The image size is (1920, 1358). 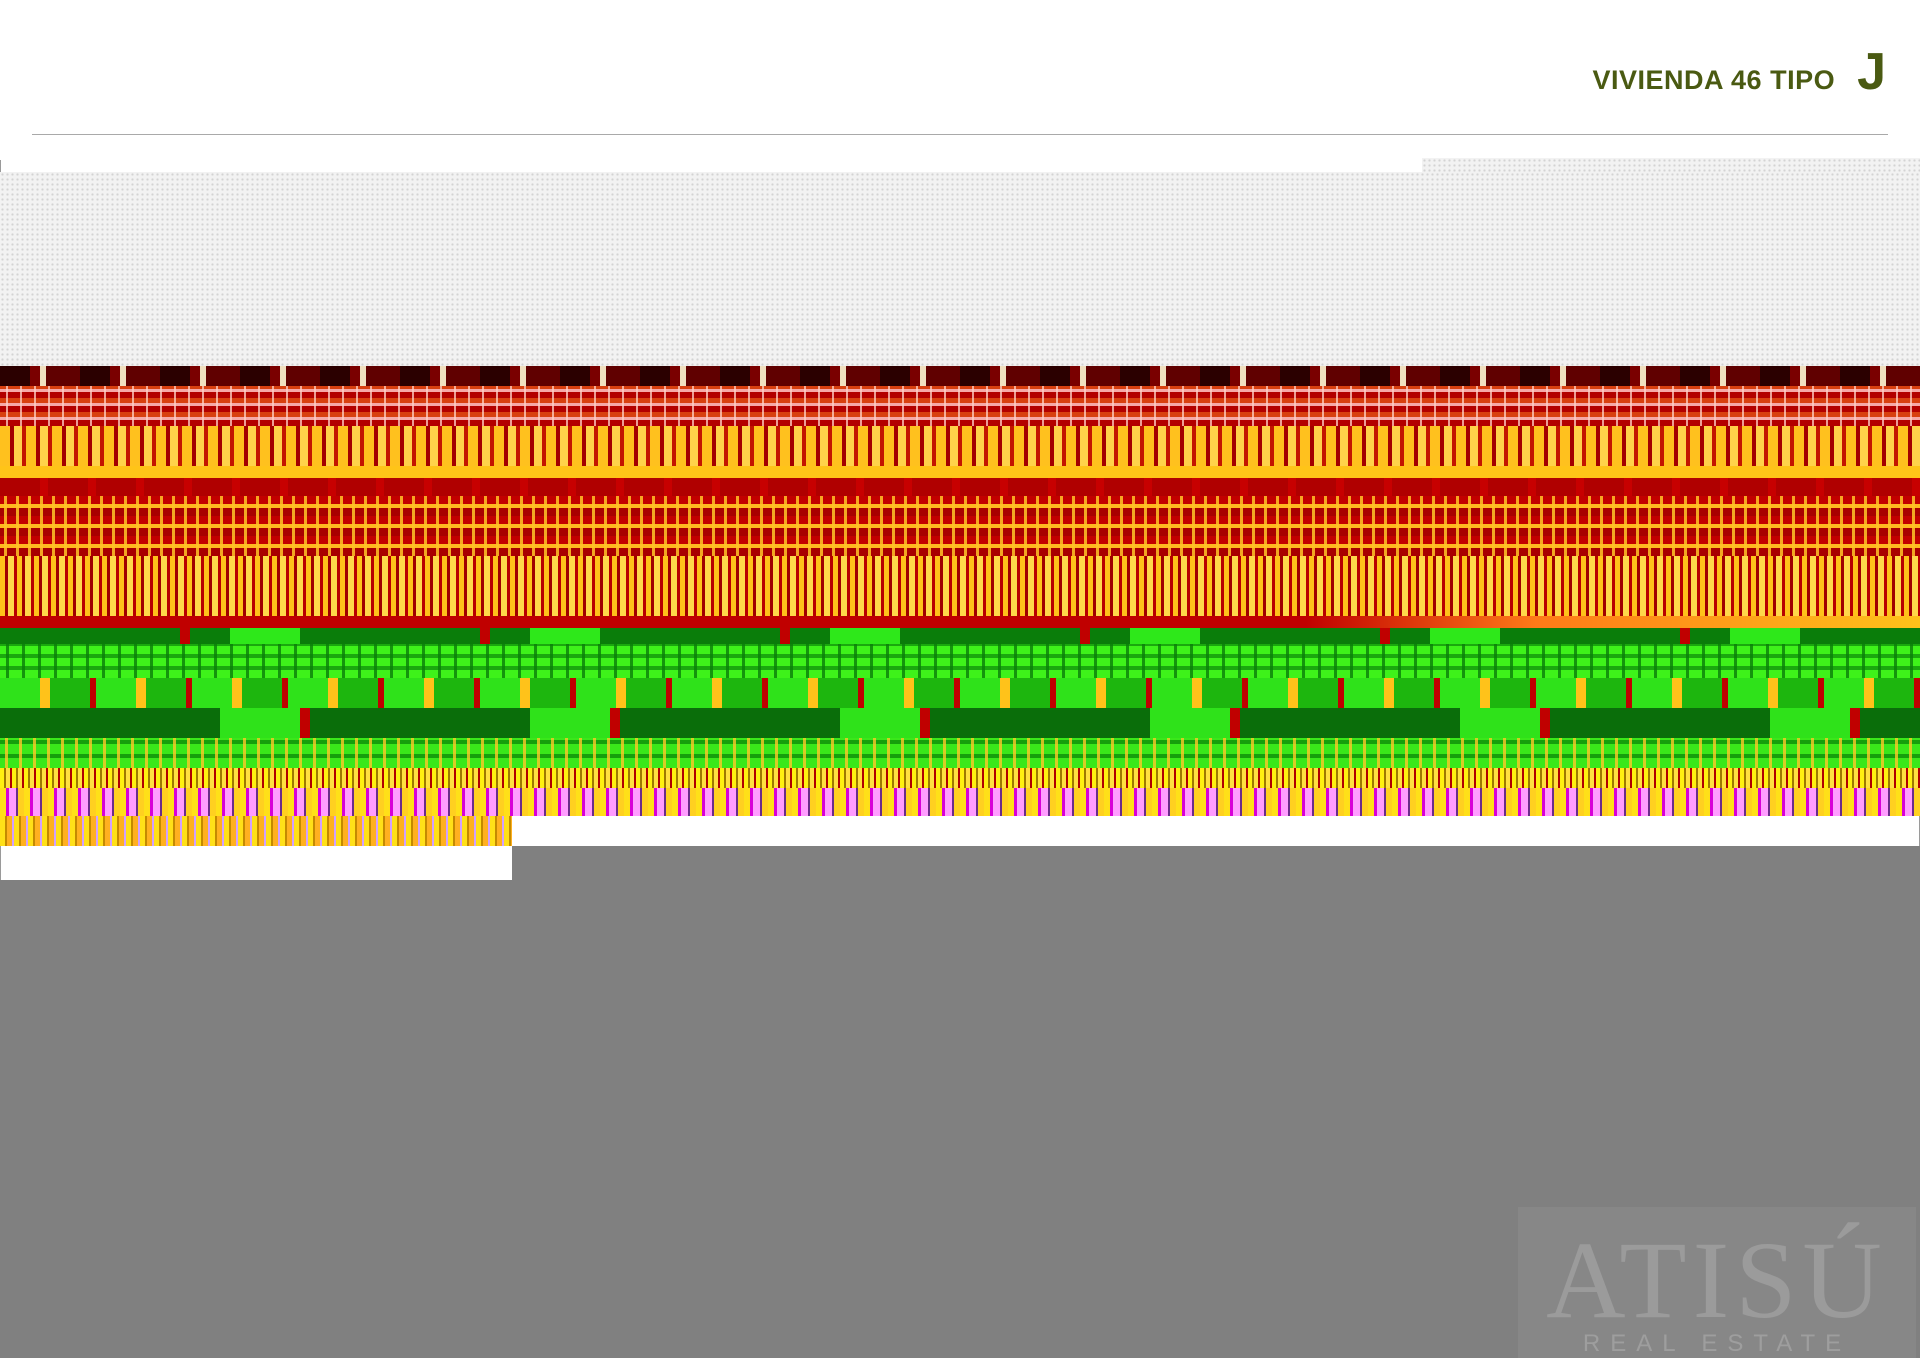 I want to click on watermark-tagline: REAL ESTATE, so click(x=1717, y=1343).